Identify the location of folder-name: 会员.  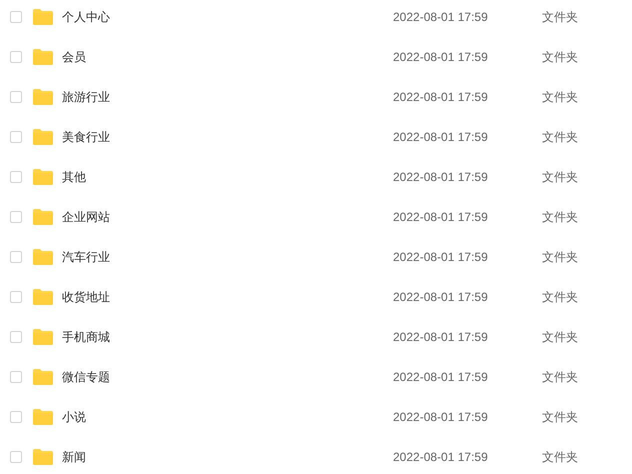
(212, 57).